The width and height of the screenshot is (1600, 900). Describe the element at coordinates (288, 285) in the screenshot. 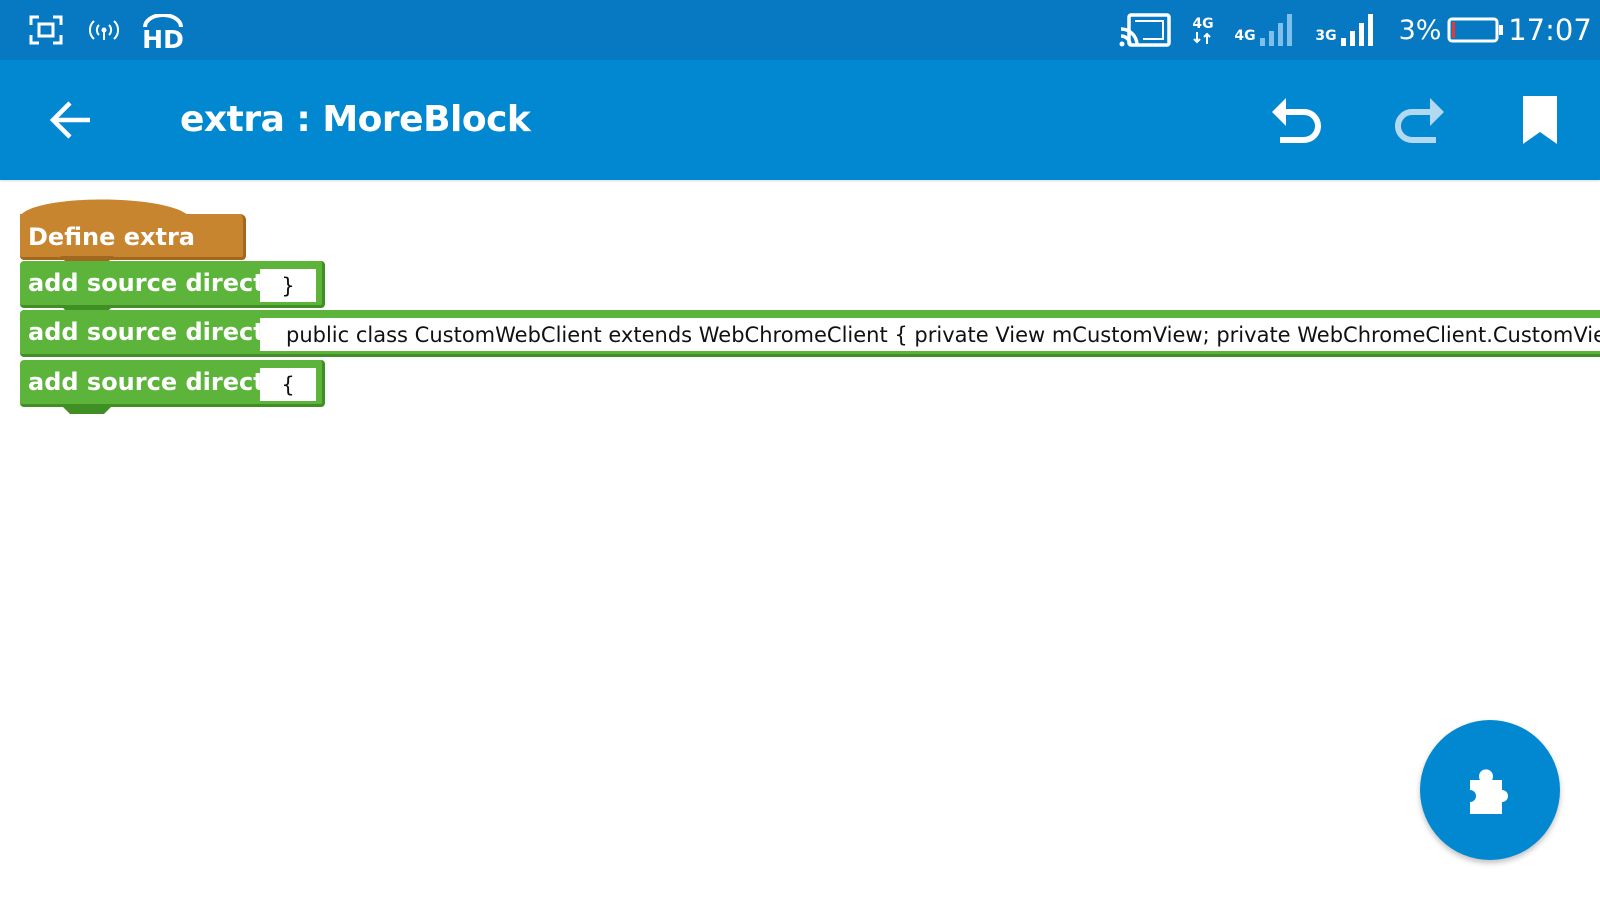

I see `source-input-1: }` at that location.